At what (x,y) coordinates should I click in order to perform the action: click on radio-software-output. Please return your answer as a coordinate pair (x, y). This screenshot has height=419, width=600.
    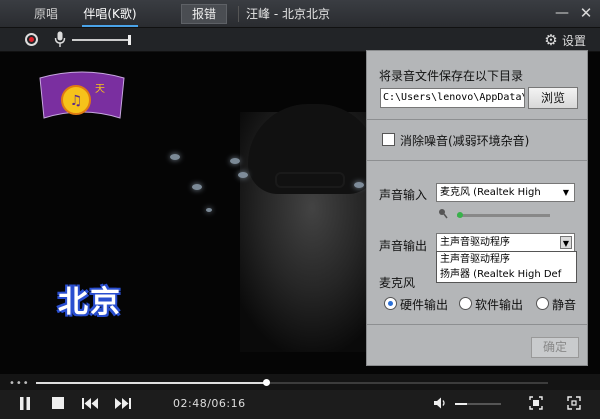
    Looking at the image, I should click on (465, 303).